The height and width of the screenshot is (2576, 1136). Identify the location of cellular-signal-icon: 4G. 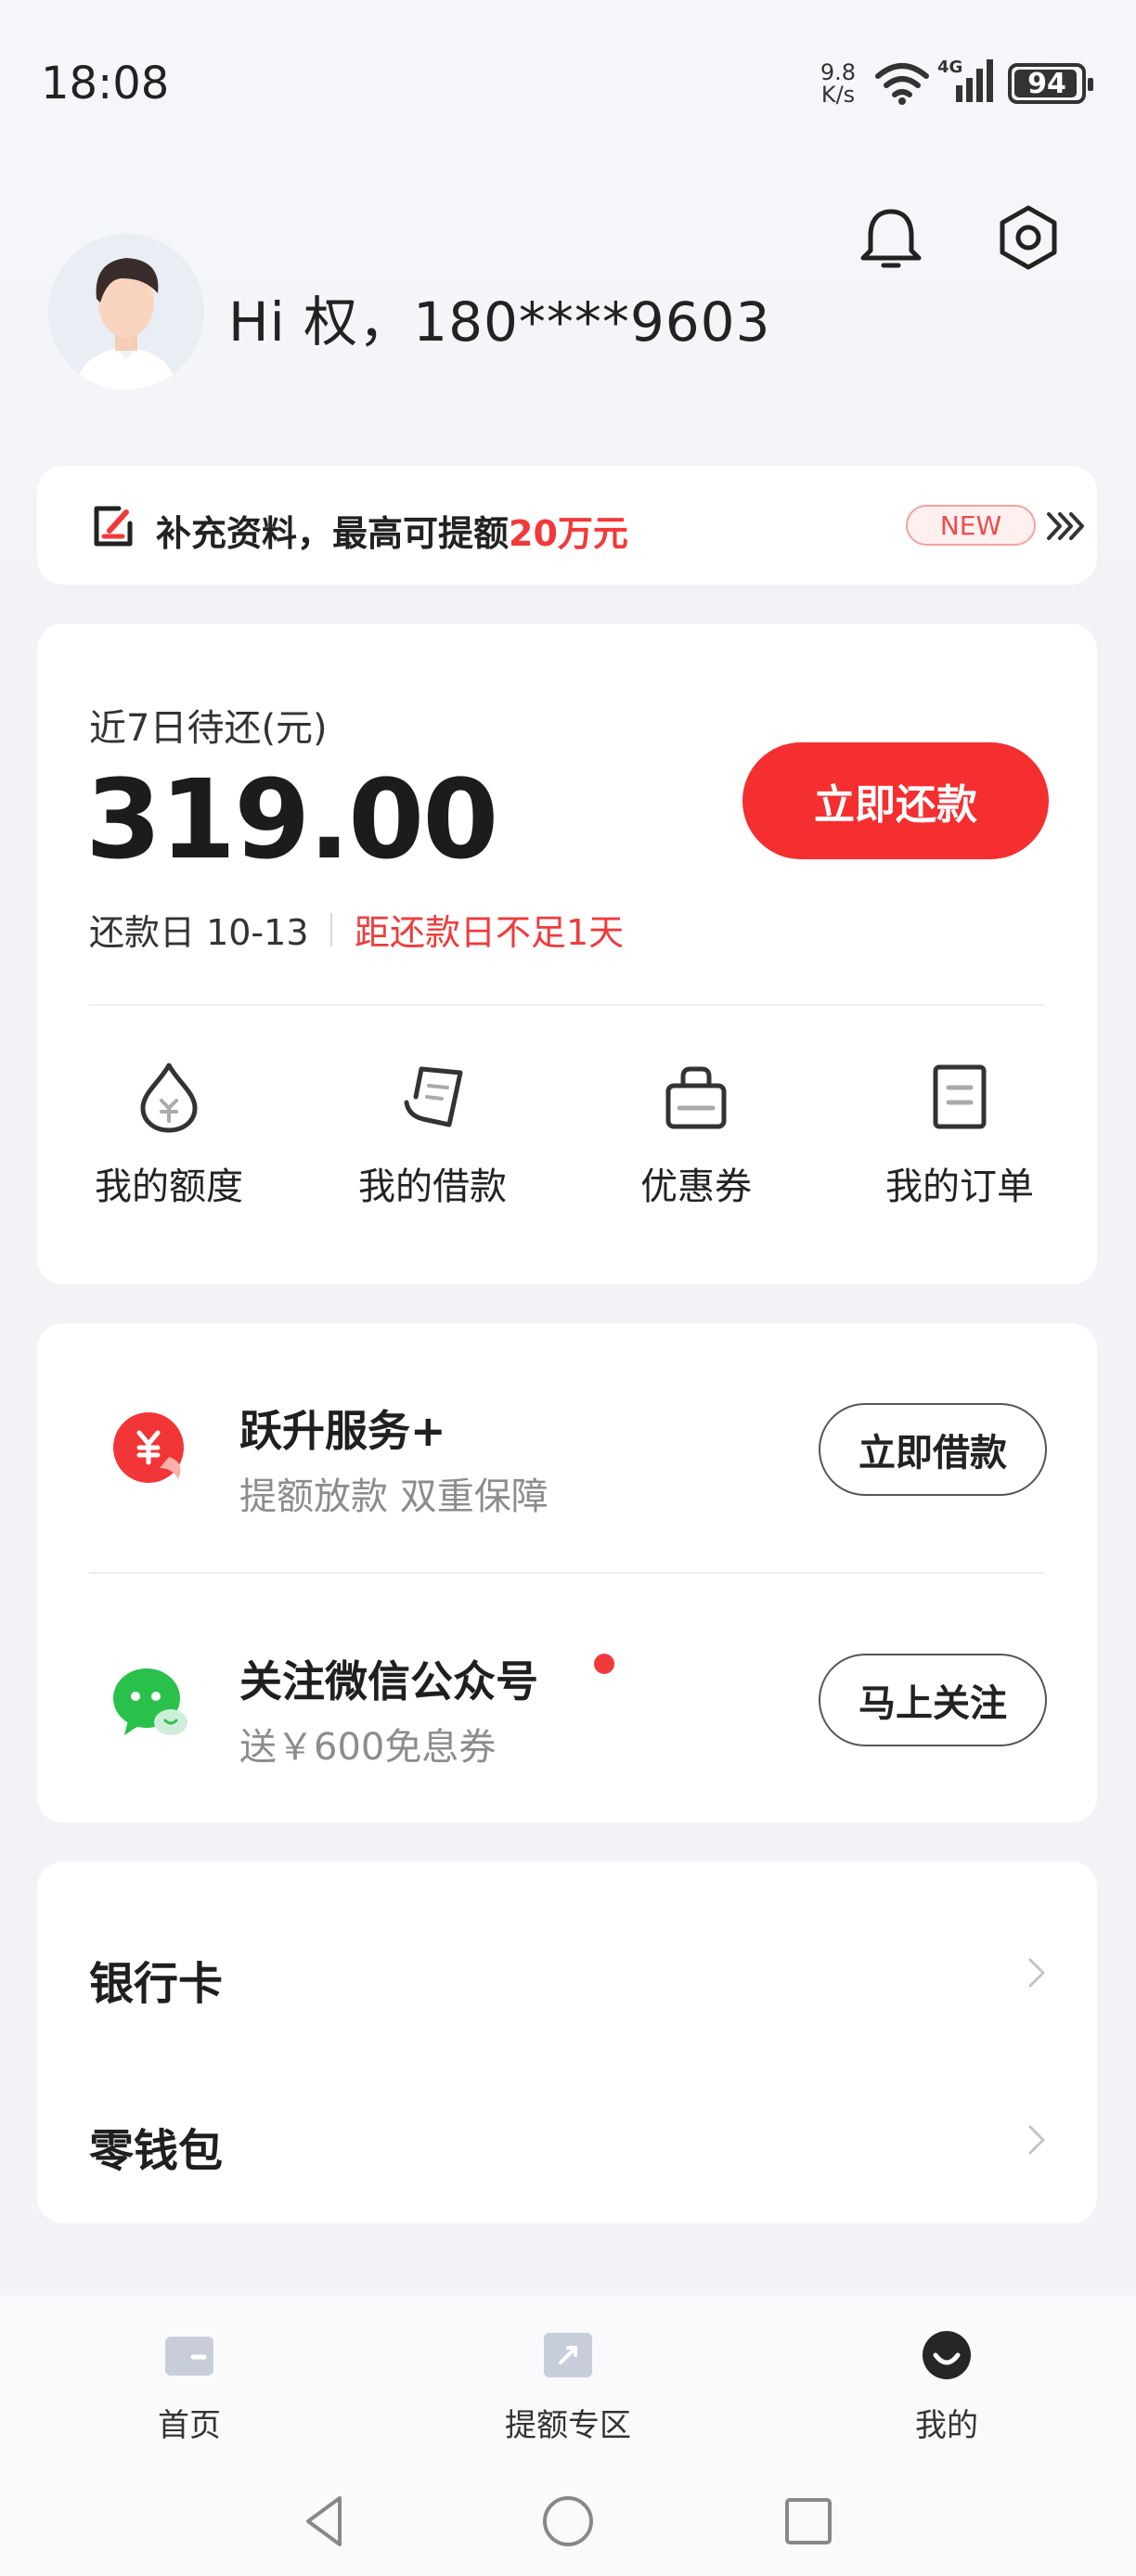
(965, 80).